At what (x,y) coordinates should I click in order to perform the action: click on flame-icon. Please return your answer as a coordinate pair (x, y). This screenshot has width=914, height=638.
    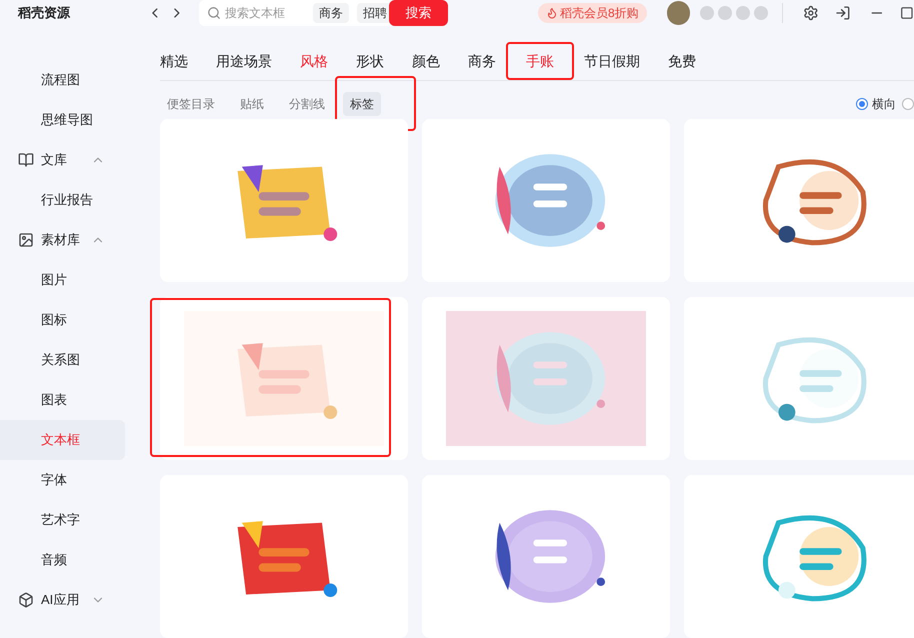
    Looking at the image, I should click on (552, 13).